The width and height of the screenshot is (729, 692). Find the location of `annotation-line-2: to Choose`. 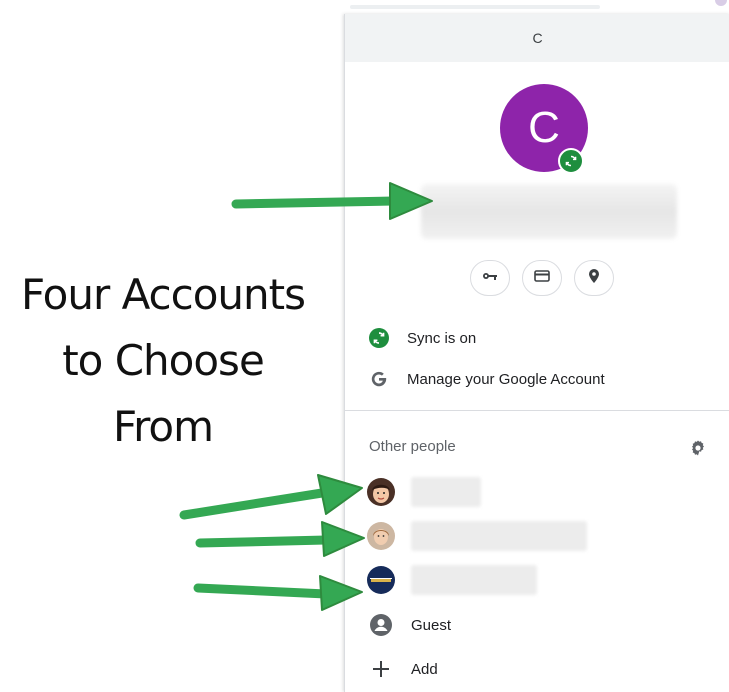

annotation-line-2: to Choose is located at coordinates (163, 360).